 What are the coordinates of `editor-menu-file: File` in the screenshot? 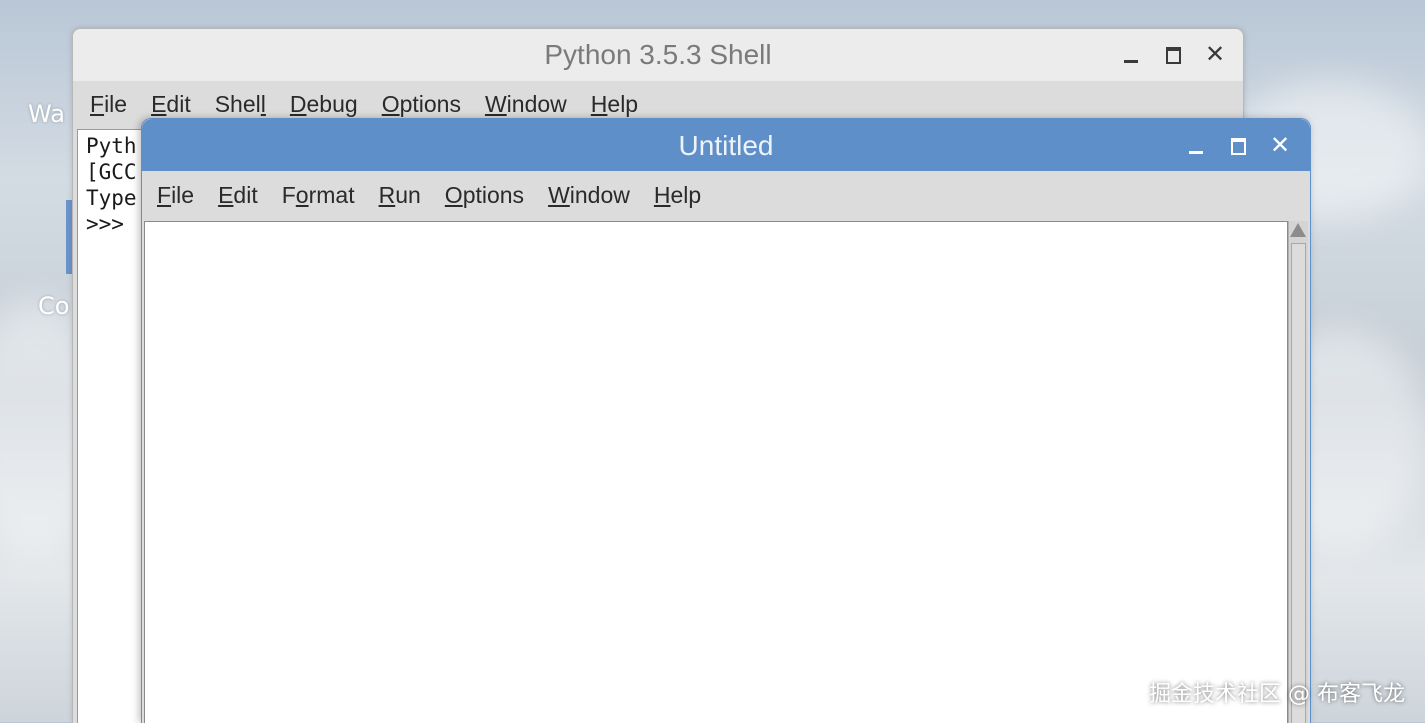 It's located at (180, 195).